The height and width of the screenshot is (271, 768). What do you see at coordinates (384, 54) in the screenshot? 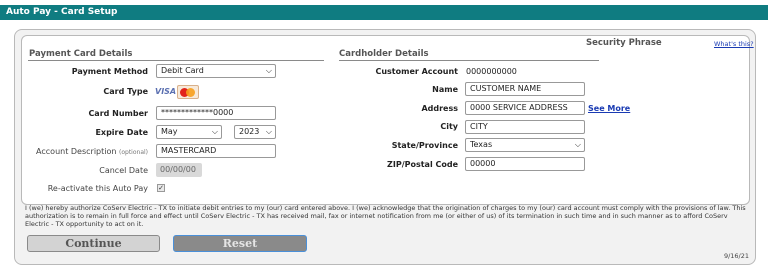
I see `cardholder-section-title: Cardholder Details` at bounding box center [384, 54].